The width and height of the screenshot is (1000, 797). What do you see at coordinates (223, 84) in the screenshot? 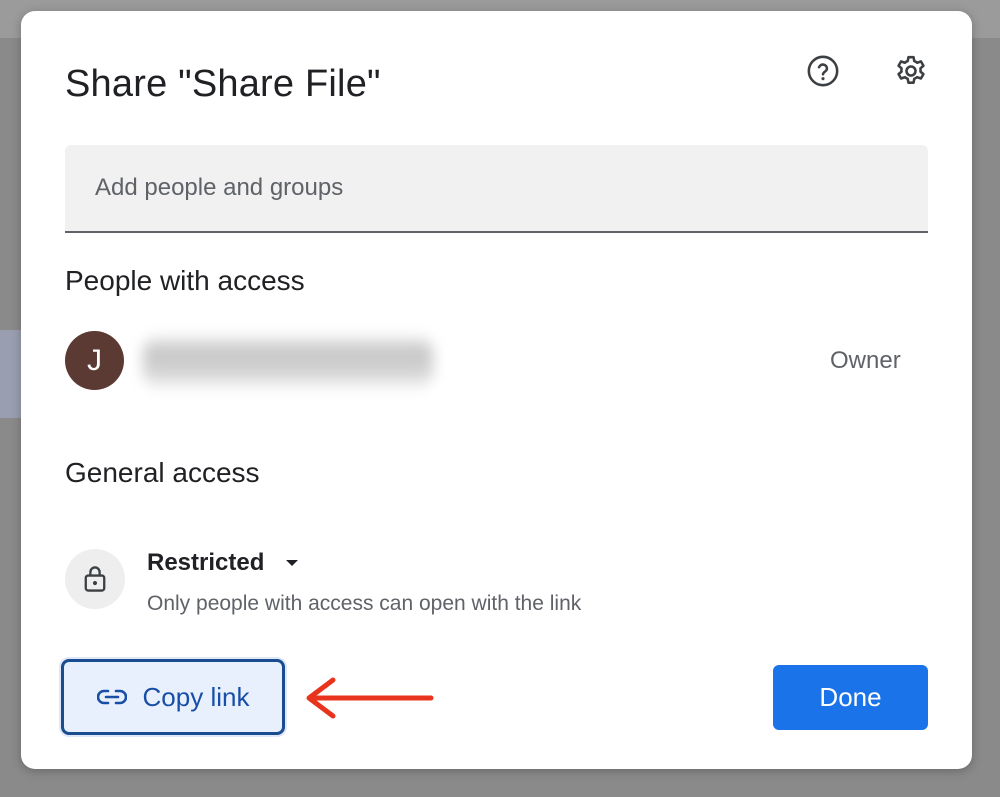
I see `dialog-title: Share "Share File"` at bounding box center [223, 84].